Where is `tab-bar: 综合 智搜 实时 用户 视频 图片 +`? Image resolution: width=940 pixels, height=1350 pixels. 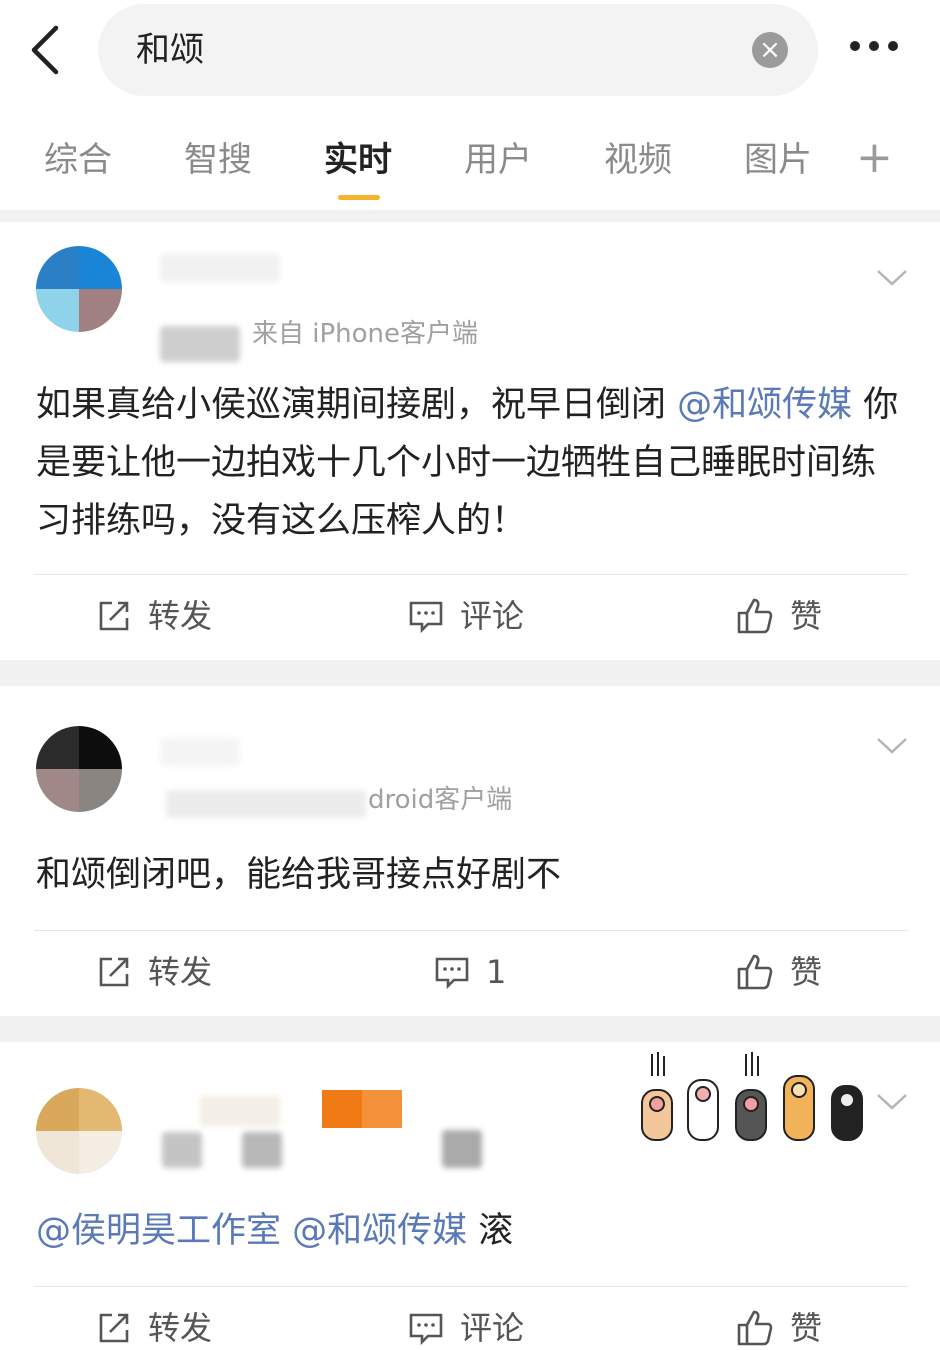
tab-bar: 综合 智搜 实时 用户 视频 图片 + is located at coordinates (470, 160).